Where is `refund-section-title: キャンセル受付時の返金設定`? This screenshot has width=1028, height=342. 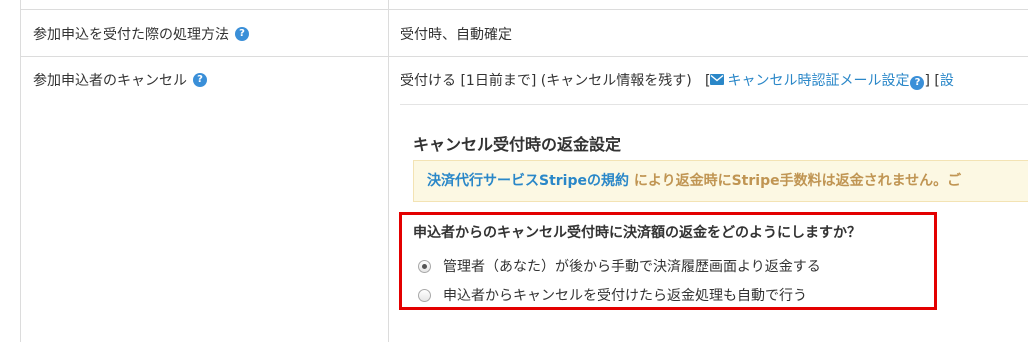 refund-section-title: キャンセル受付時の返金設定 is located at coordinates (517, 144).